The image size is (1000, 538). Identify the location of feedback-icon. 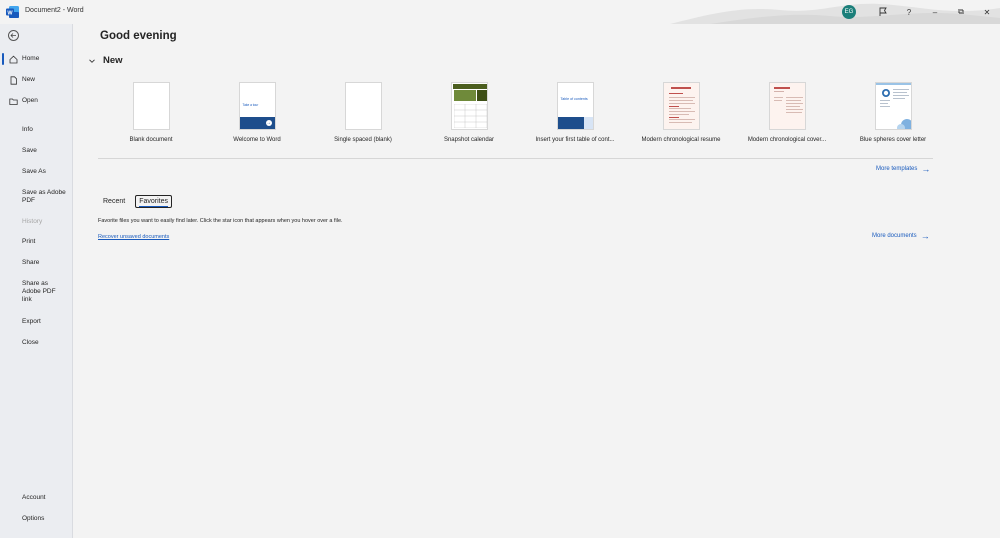
(883, 12).